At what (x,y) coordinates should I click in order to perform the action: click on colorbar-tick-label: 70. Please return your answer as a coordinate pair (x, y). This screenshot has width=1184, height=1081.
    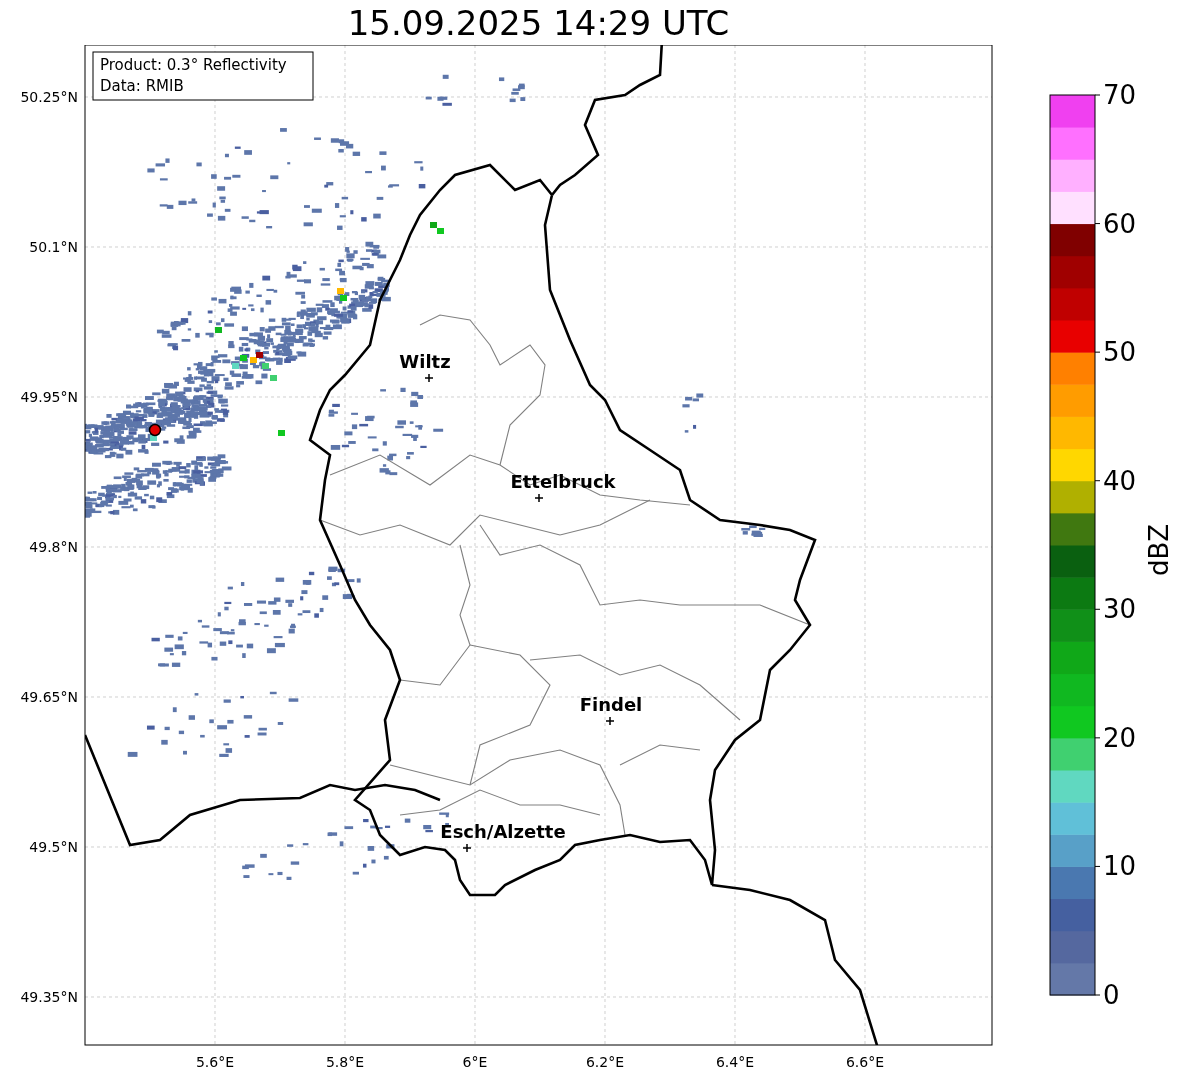
    Looking at the image, I should click on (1120, 95).